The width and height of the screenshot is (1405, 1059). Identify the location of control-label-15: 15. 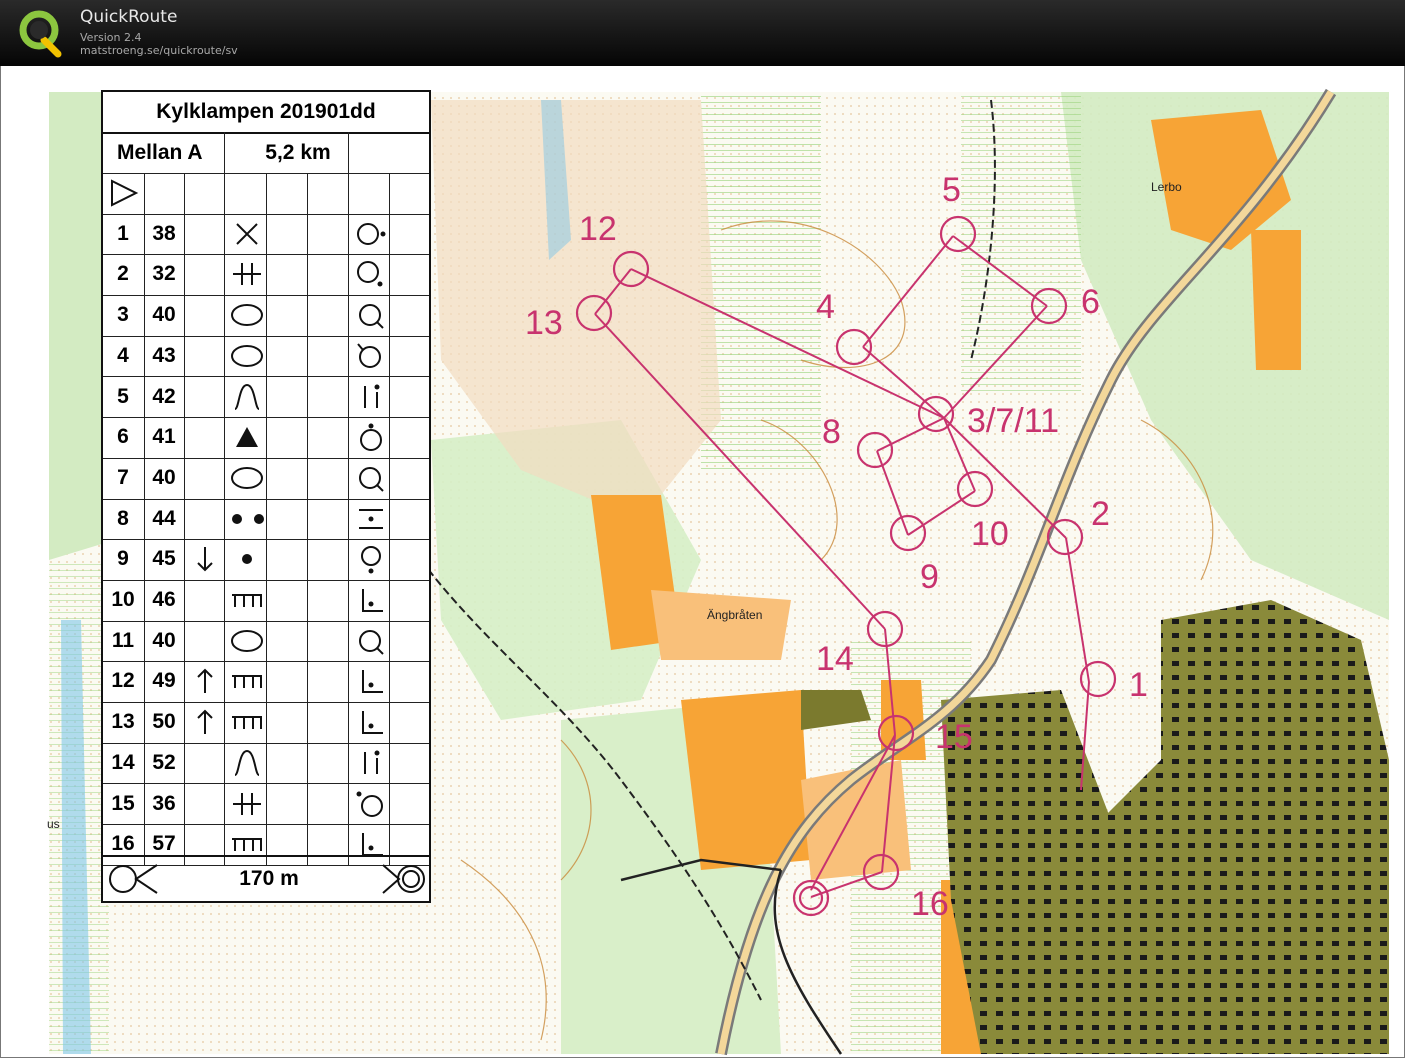
(954, 737).